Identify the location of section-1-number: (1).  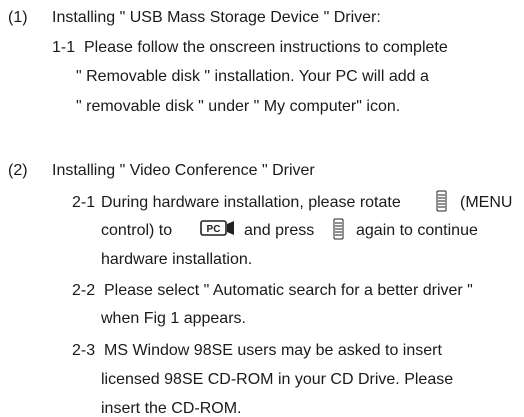
(18, 17).